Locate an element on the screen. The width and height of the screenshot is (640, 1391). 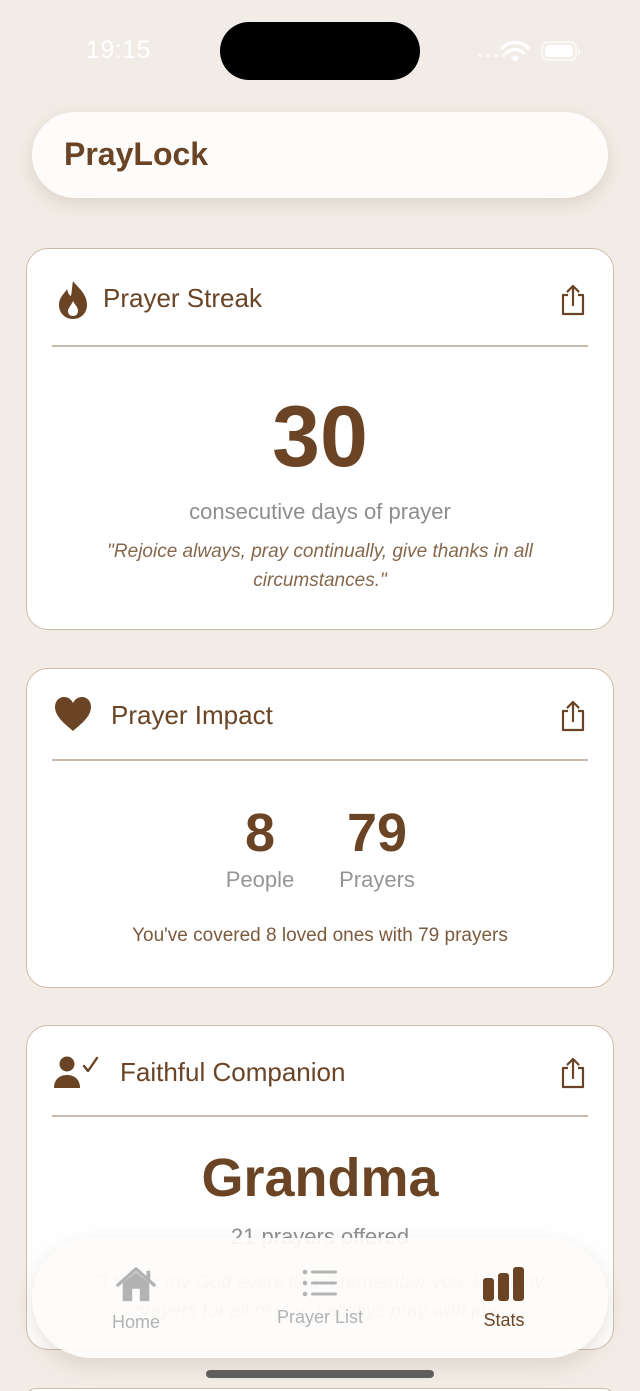
wifi-icon is located at coordinates (515, 51).